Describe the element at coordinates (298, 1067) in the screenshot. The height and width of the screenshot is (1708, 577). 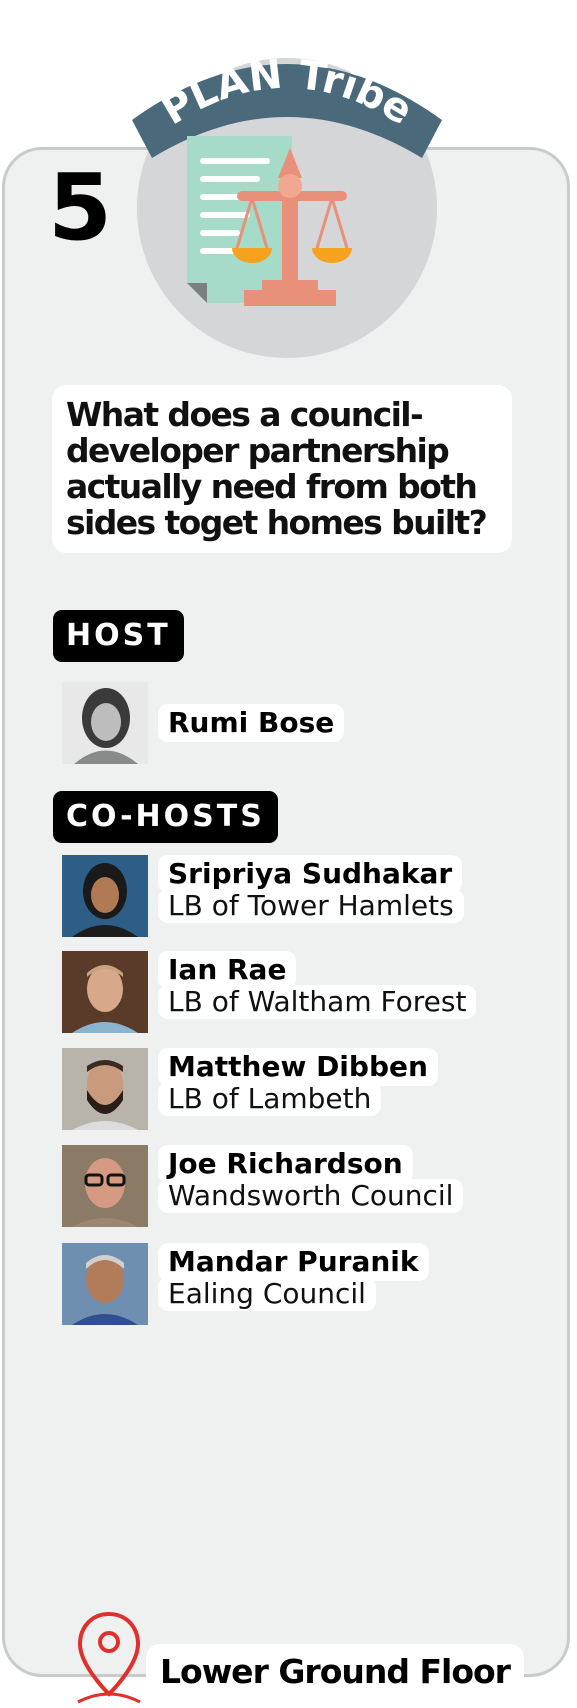
I see `cohost-name: Matthew Dibben` at that location.